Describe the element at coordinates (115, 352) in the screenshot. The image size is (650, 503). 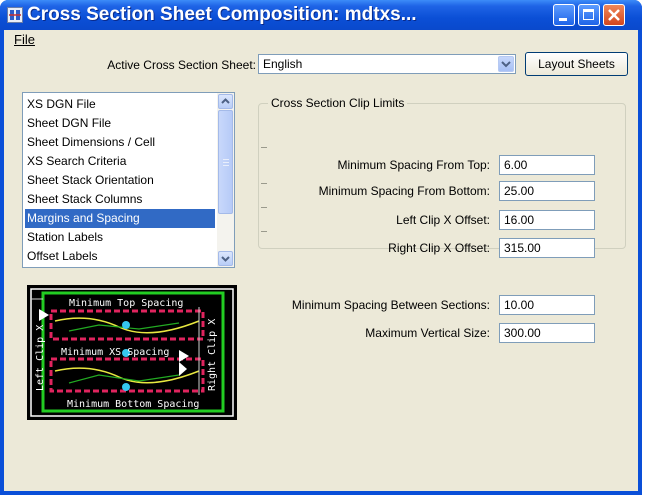
I see `preview-middle-label: Minimum XS Spacing` at that location.